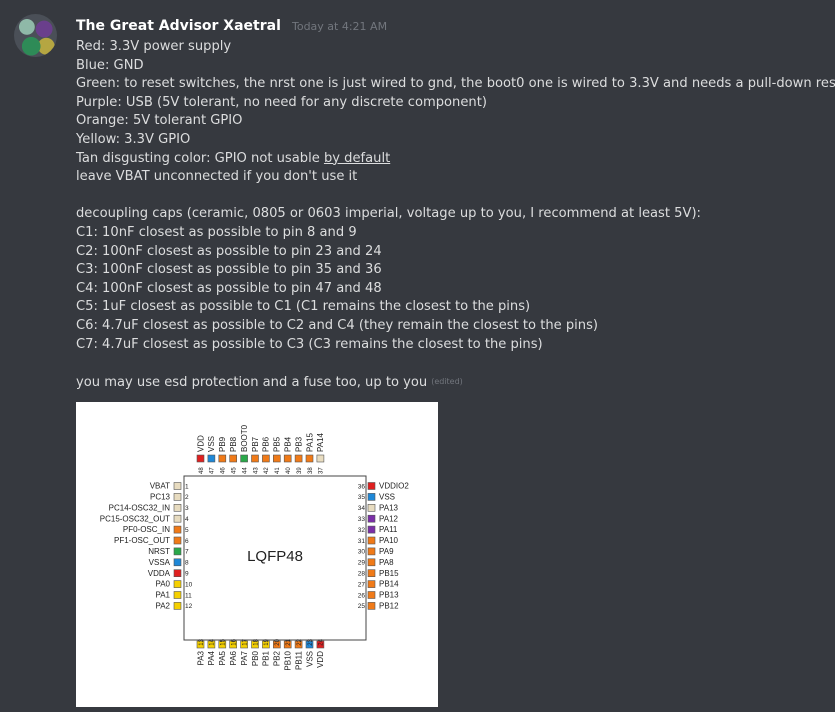 The height and width of the screenshot is (712, 835). I want to click on pin-48-label: VDD, so click(200, 443).